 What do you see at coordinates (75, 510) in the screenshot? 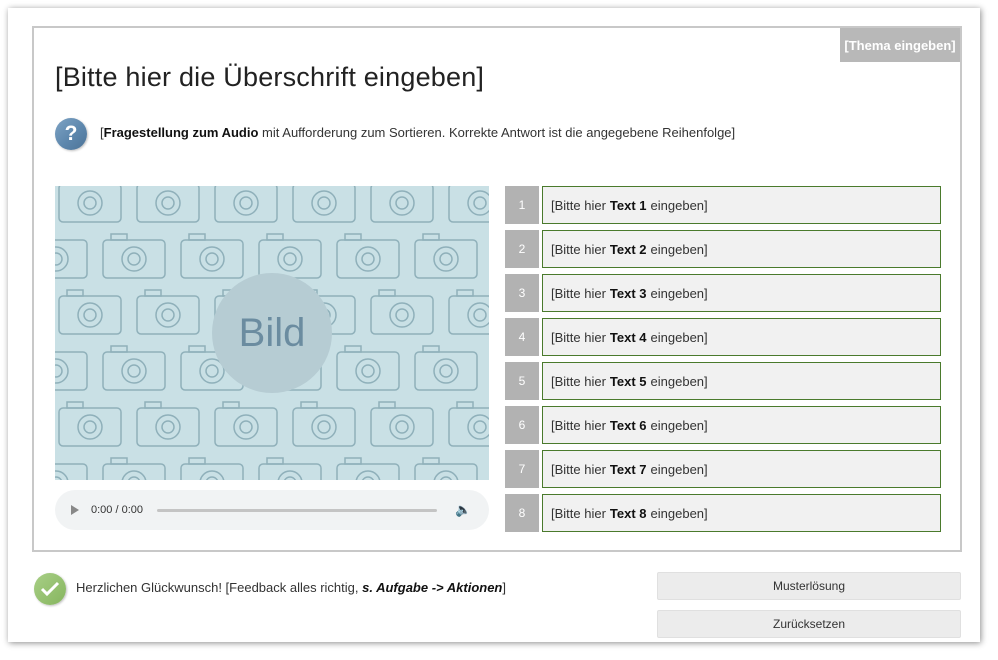
I see `play-icon` at bounding box center [75, 510].